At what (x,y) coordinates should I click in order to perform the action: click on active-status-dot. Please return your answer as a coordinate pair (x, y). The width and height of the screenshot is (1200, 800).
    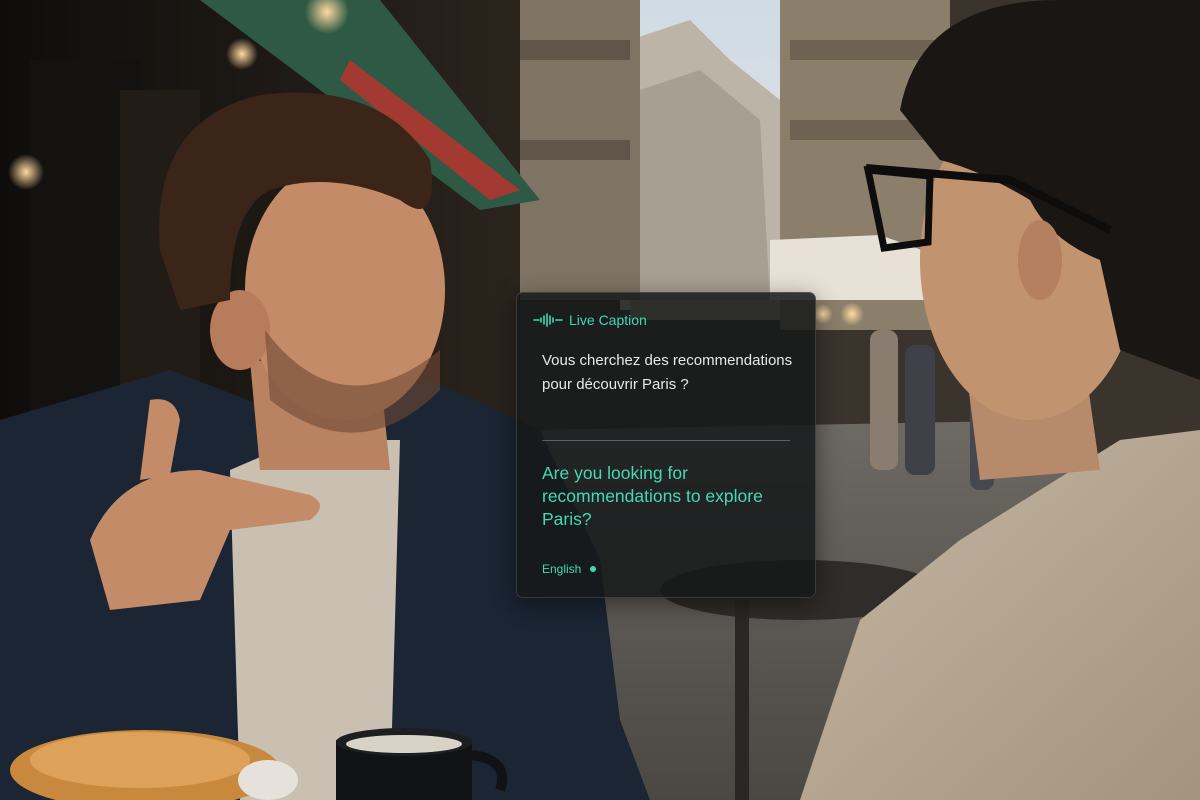
    Looking at the image, I should click on (593, 569).